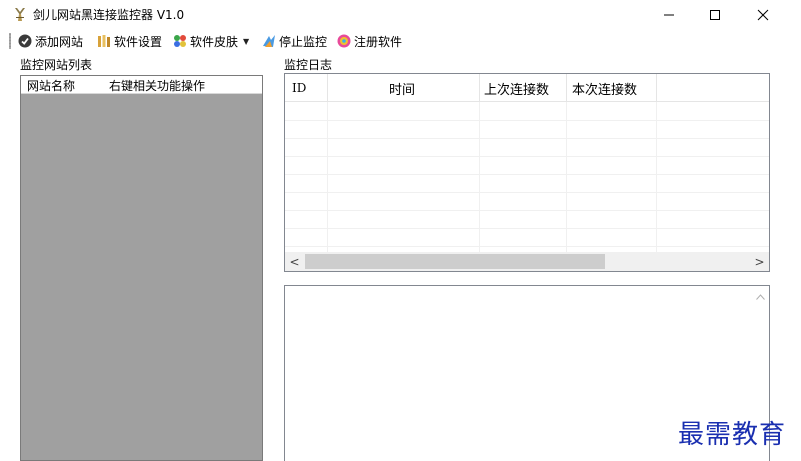 This screenshot has width=801, height=461. Describe the element at coordinates (109, 15) in the screenshot. I see `window-title: 剑儿网站黑连接监控器 V1.0` at that location.